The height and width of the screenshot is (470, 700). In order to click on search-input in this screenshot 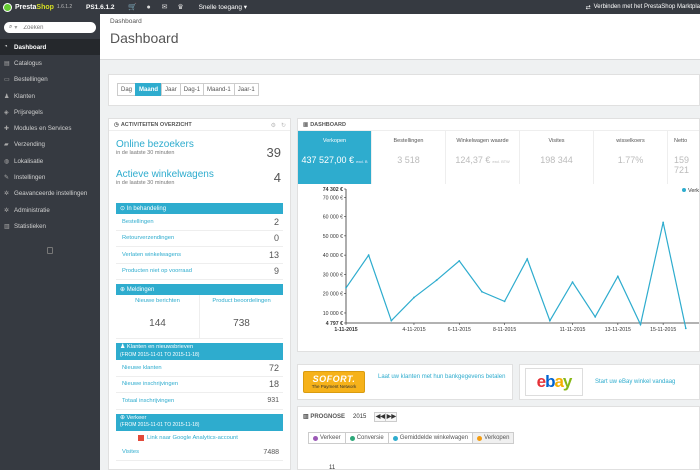, I will do `click(52, 27)`.